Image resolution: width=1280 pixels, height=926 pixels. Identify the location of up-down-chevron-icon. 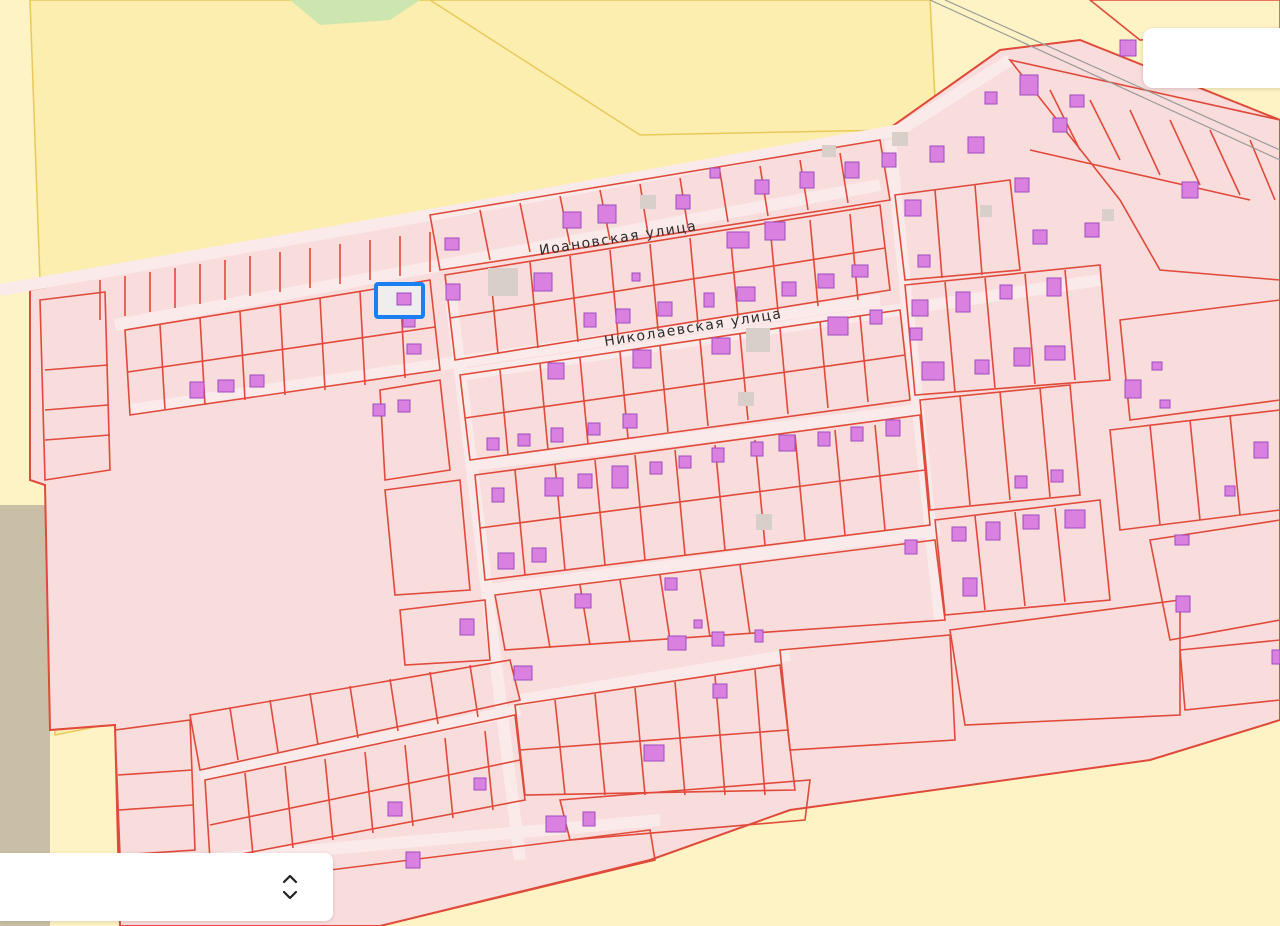
(290, 887).